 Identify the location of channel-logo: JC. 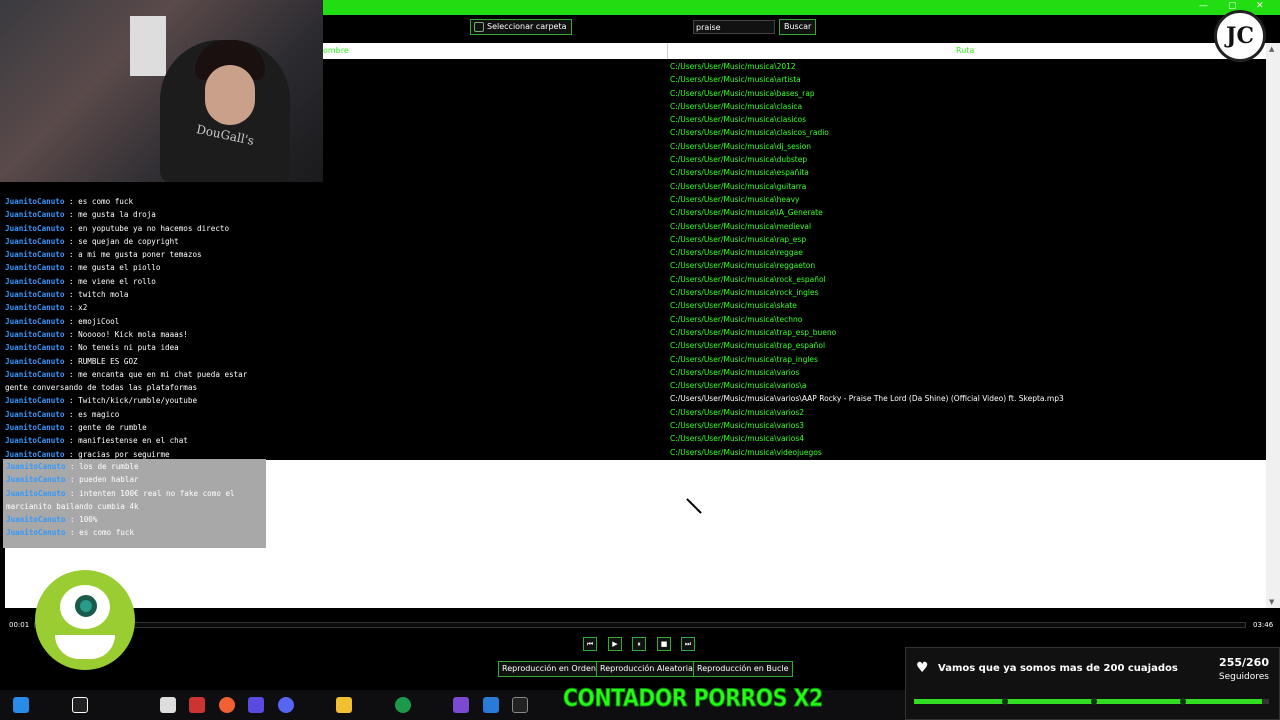
(1240, 36).